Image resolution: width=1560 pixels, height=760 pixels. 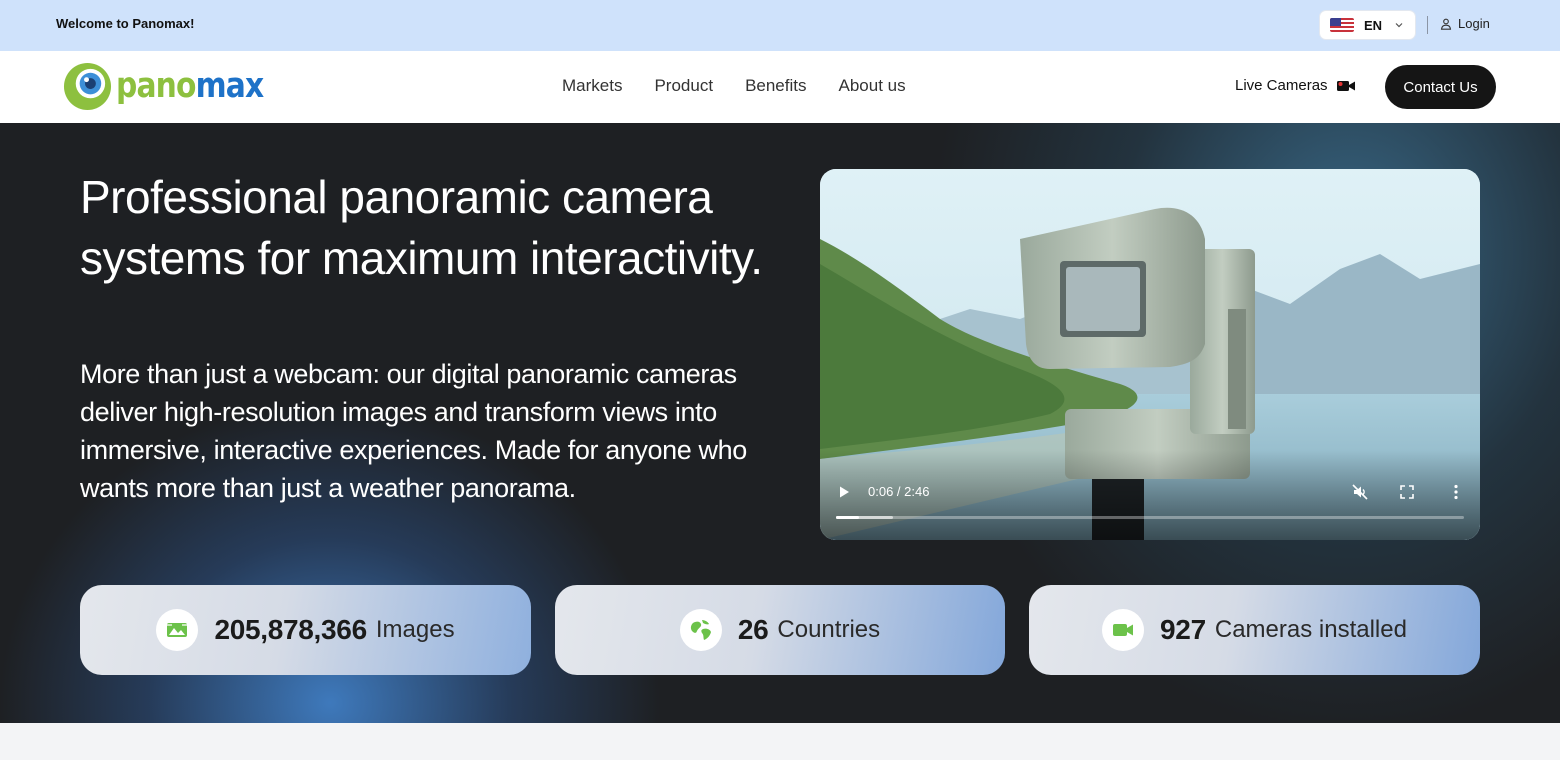 What do you see at coordinates (780, 25) in the screenshot?
I see `top-bar: Welcome to Panomax! EN Login` at bounding box center [780, 25].